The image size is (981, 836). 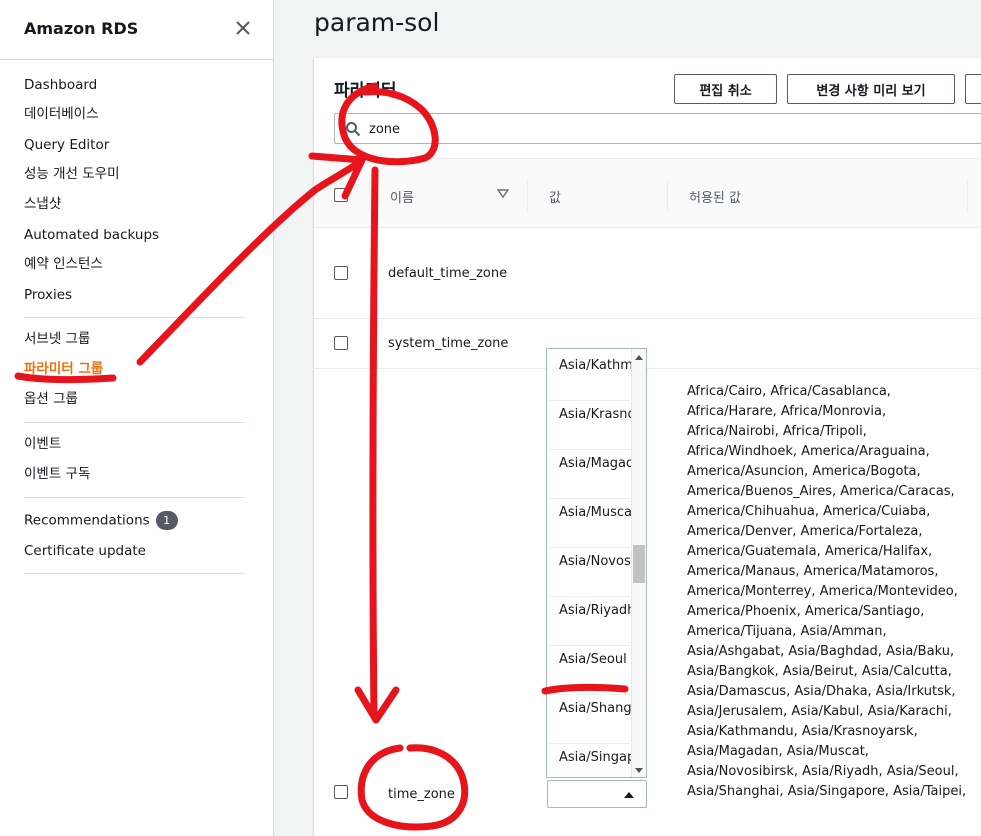 I want to click on sidebar-title: Amazon RDS, so click(x=81, y=28).